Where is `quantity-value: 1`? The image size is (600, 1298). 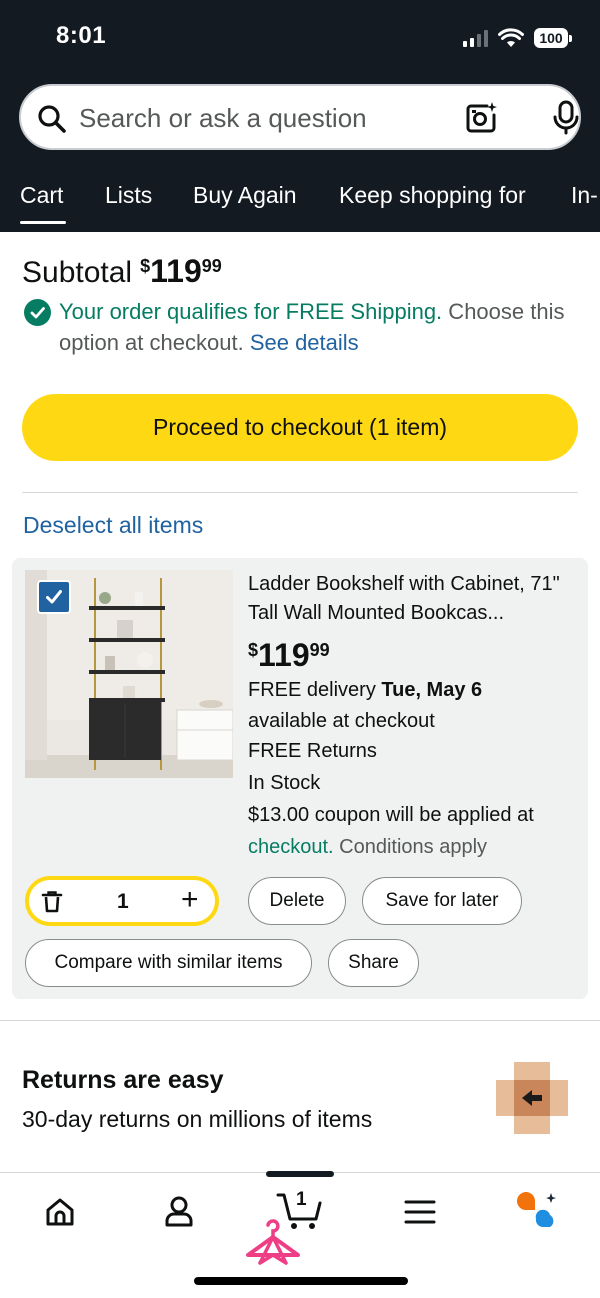 quantity-value: 1 is located at coordinates (123, 901).